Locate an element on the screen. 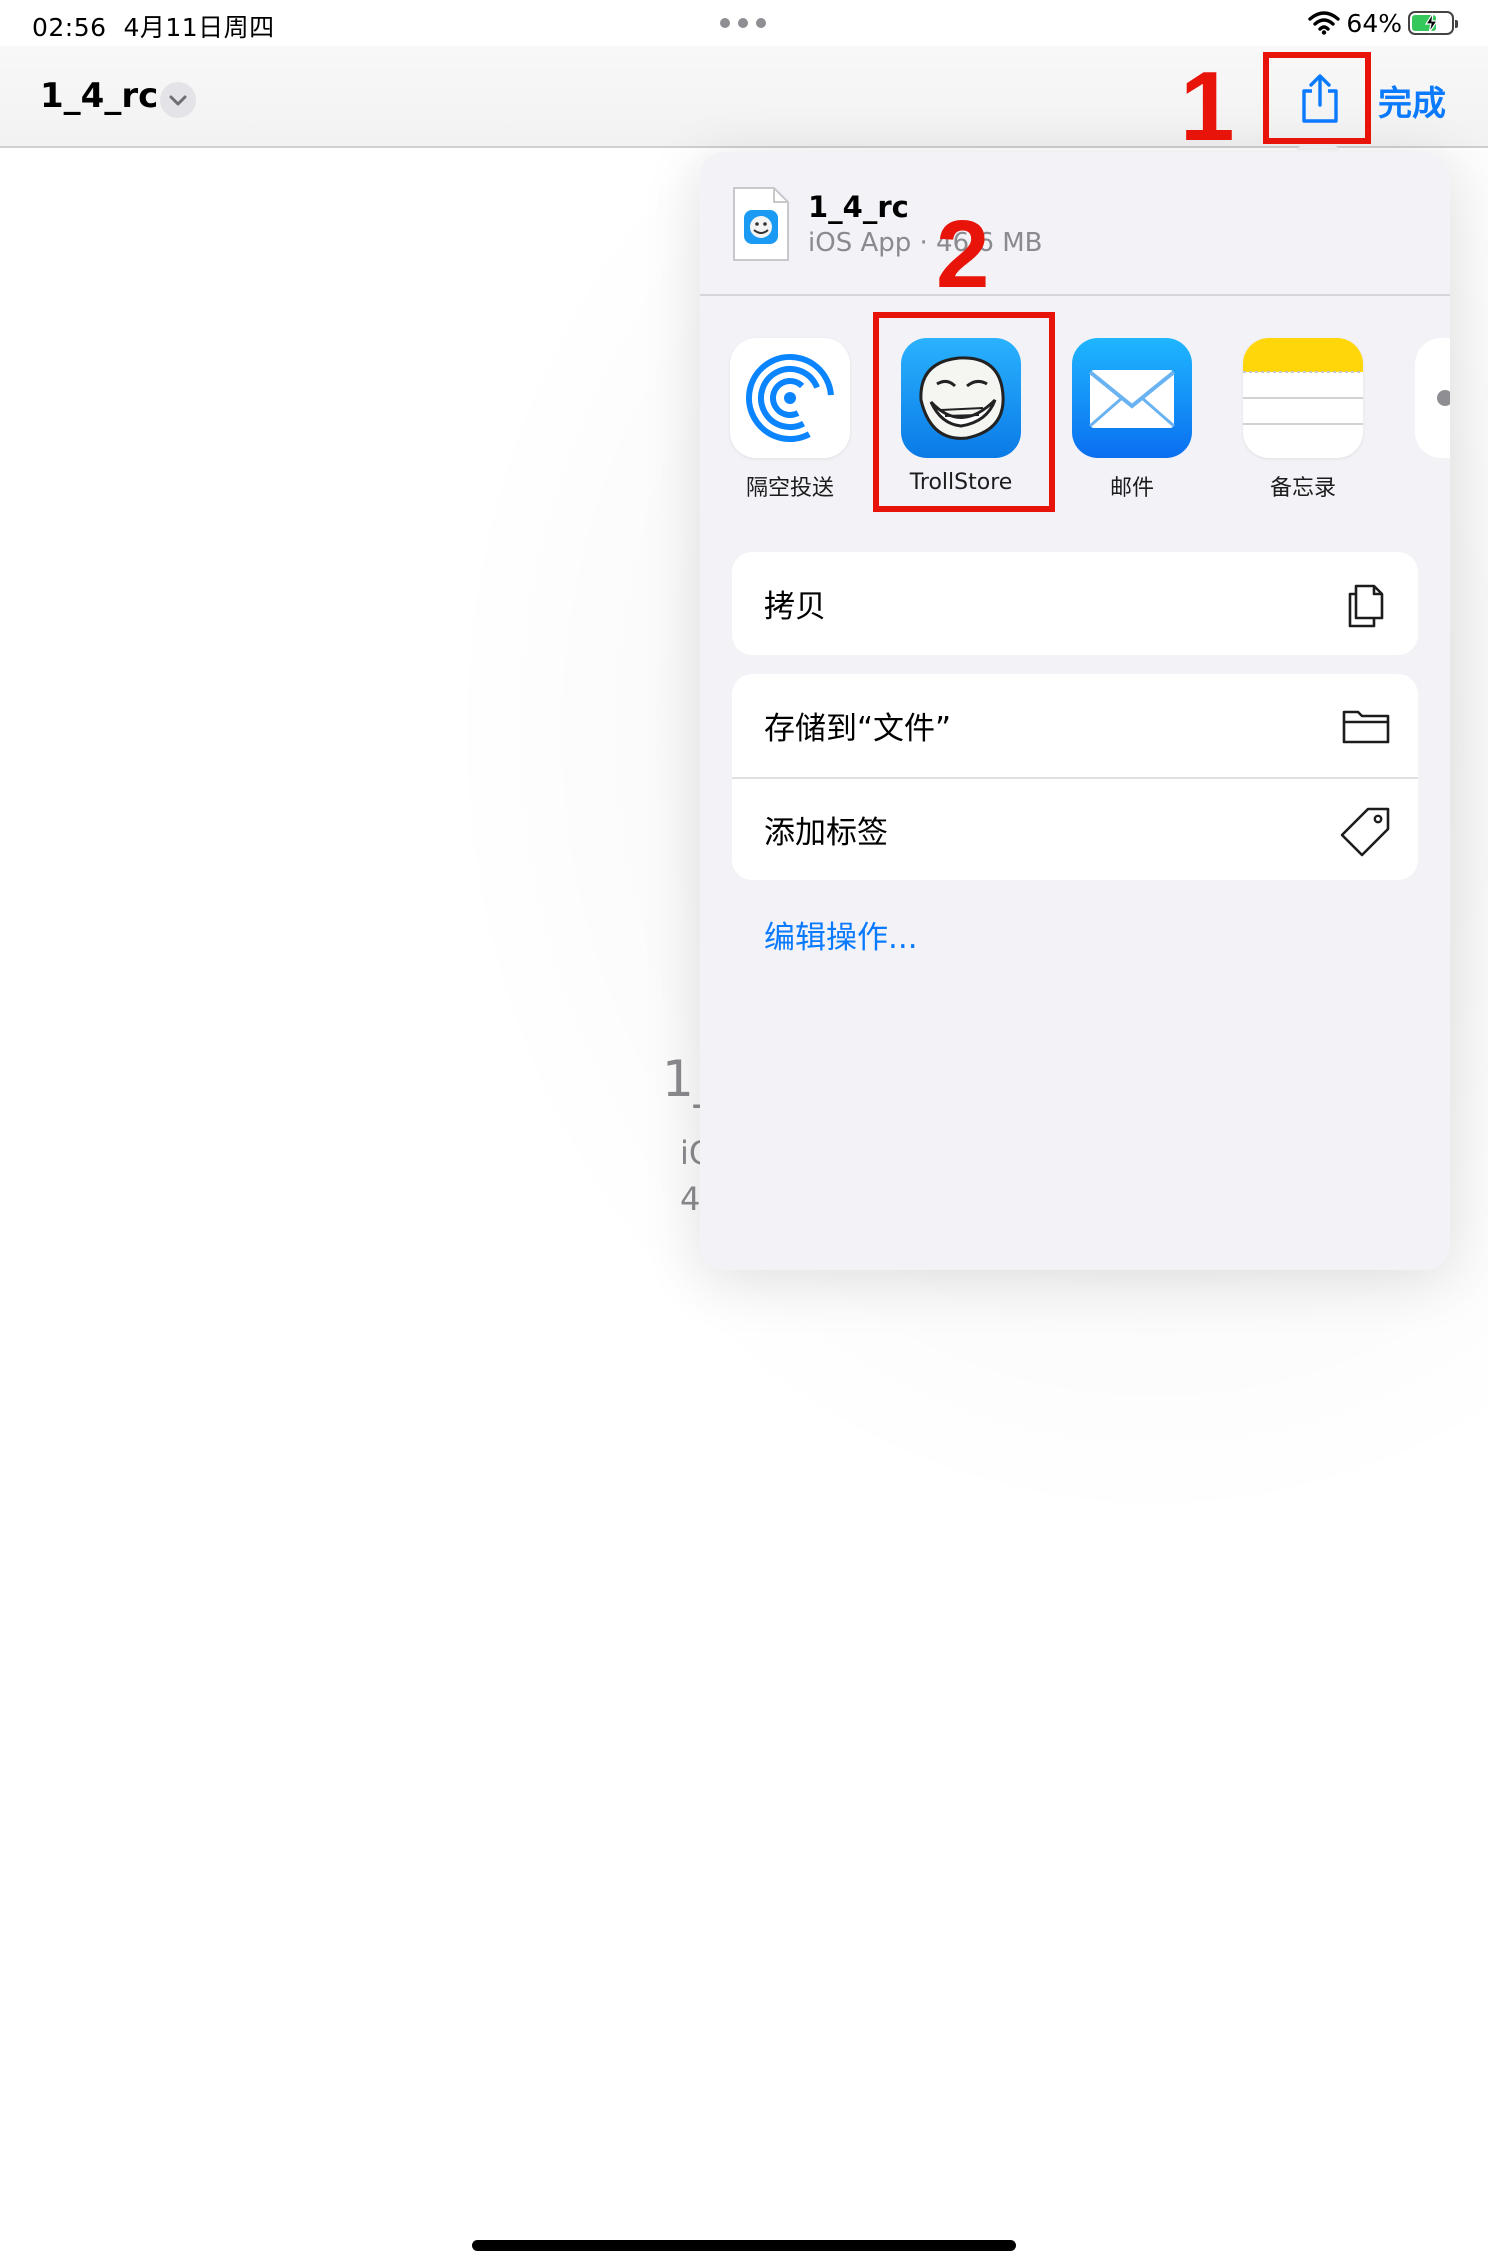 This screenshot has height=2266, width=1488. annotation-step-2: 2 is located at coordinates (963, 254).